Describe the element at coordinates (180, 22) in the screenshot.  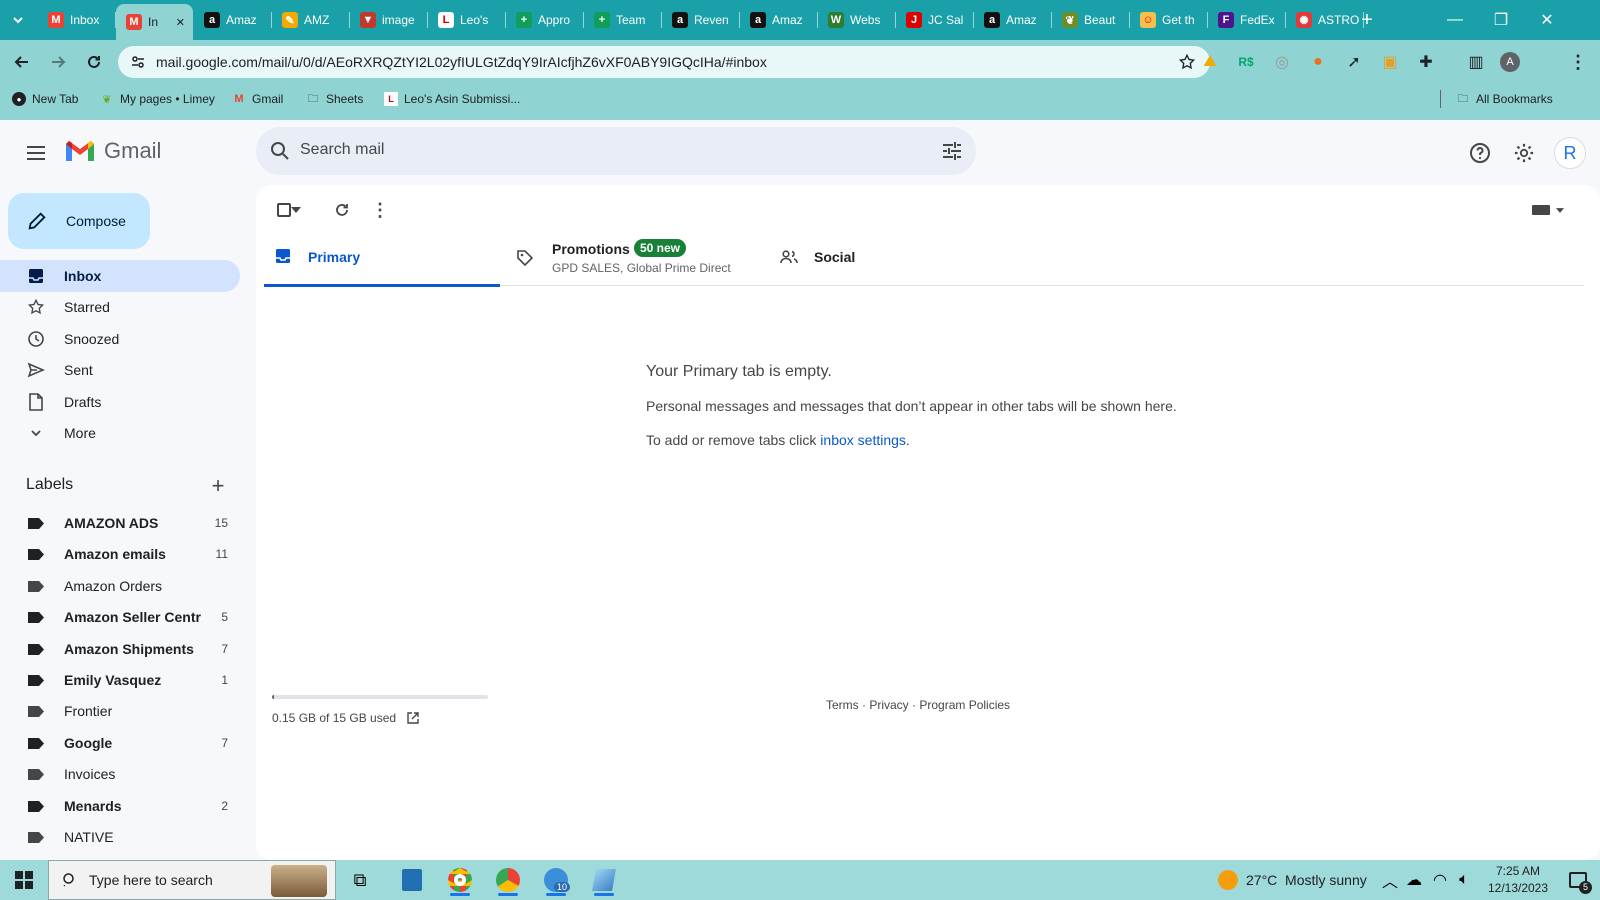
I see `close-tab-icon: ✕` at that location.